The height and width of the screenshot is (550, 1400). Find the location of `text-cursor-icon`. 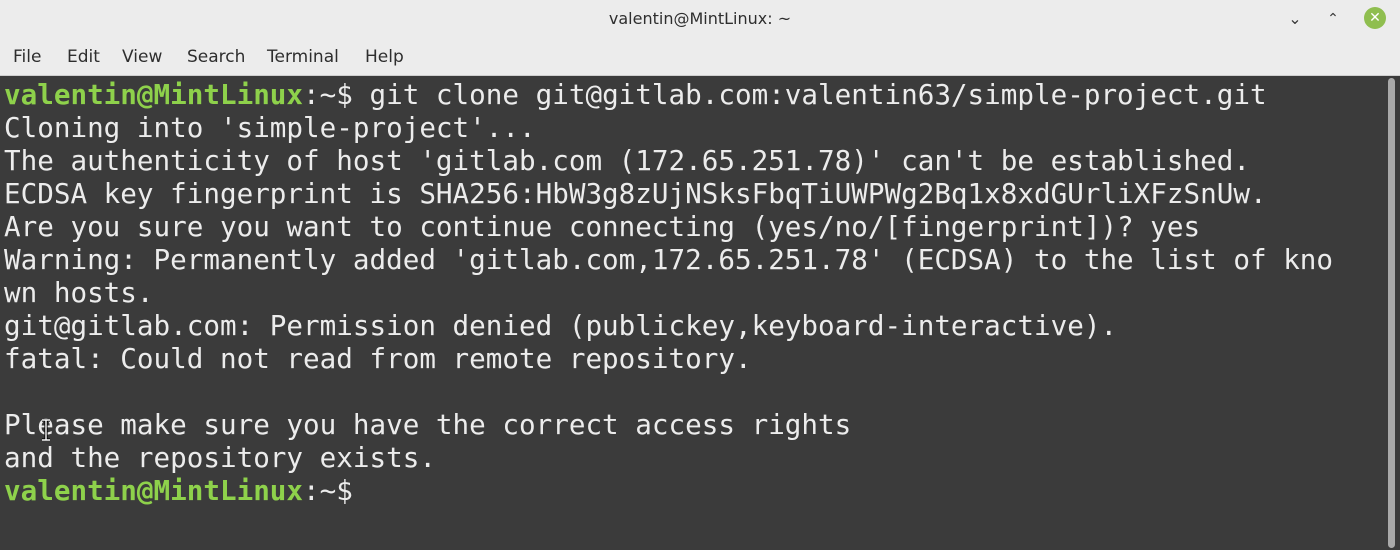

text-cursor-icon is located at coordinates (46, 430).